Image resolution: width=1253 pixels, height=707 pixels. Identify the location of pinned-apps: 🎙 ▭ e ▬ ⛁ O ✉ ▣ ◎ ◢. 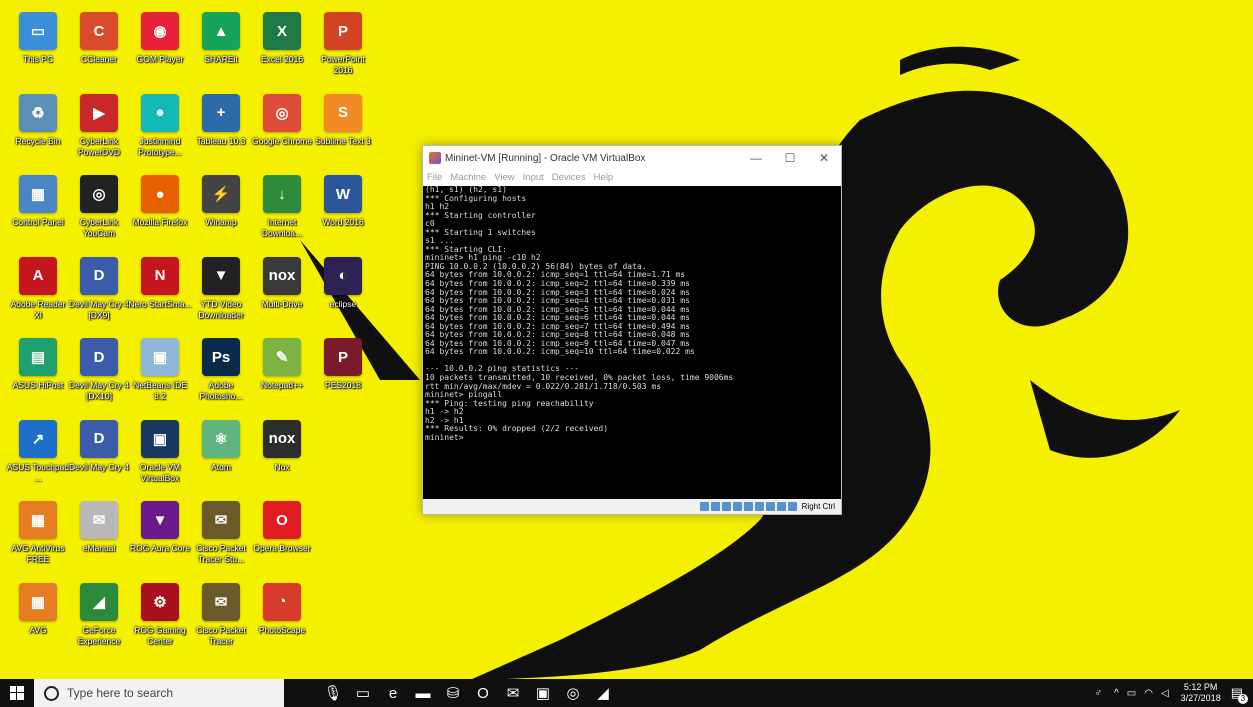
(468, 693).